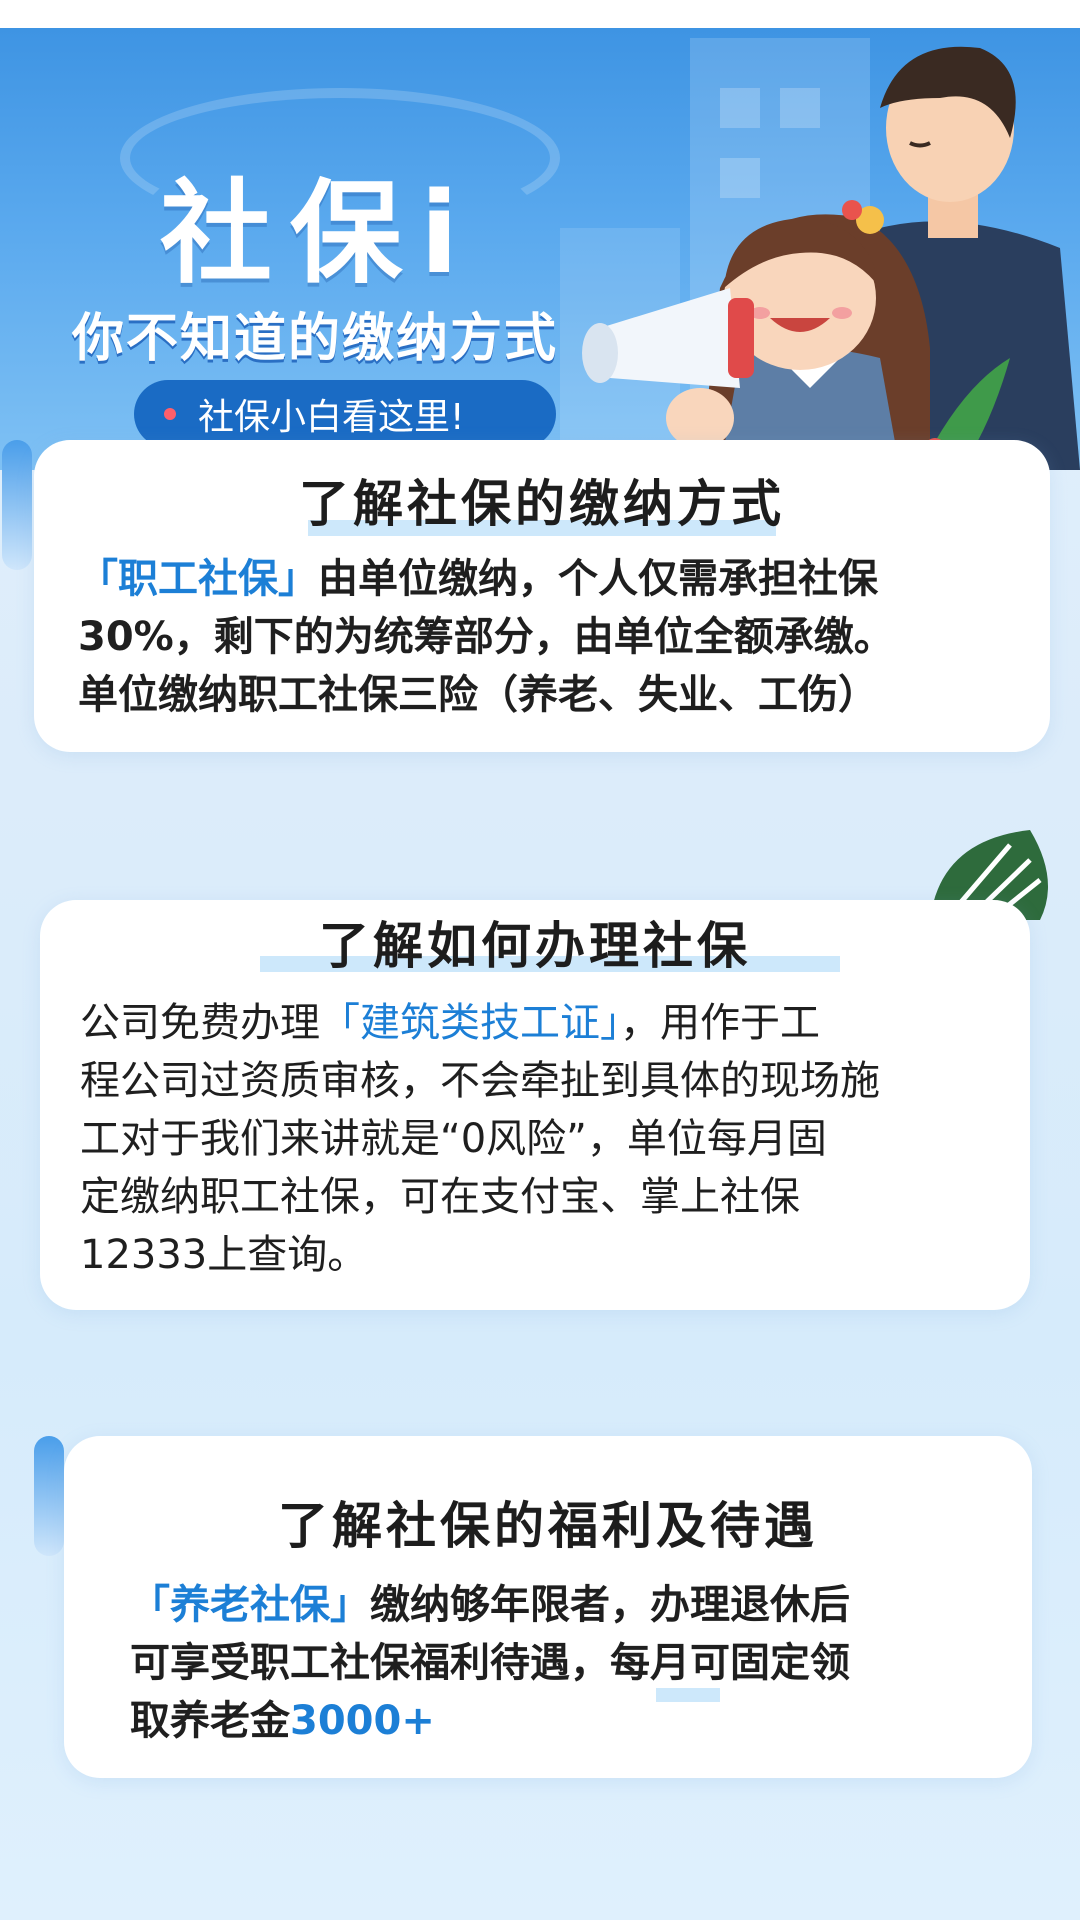  Describe the element at coordinates (470, 1023) in the screenshot. I see `highlight-text: 「建筑类技工证」` at that location.